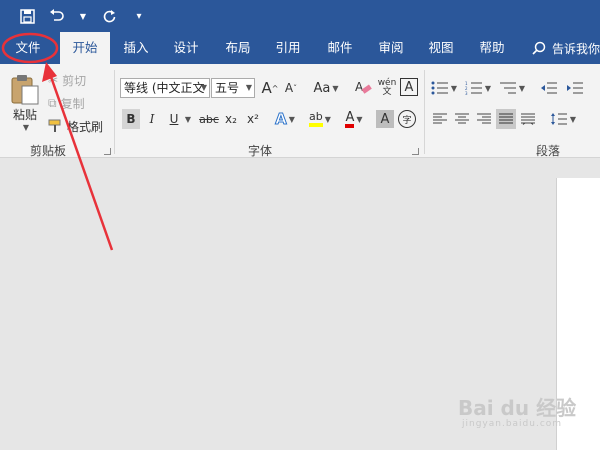  I want to click on save-icon, so click(27, 16).